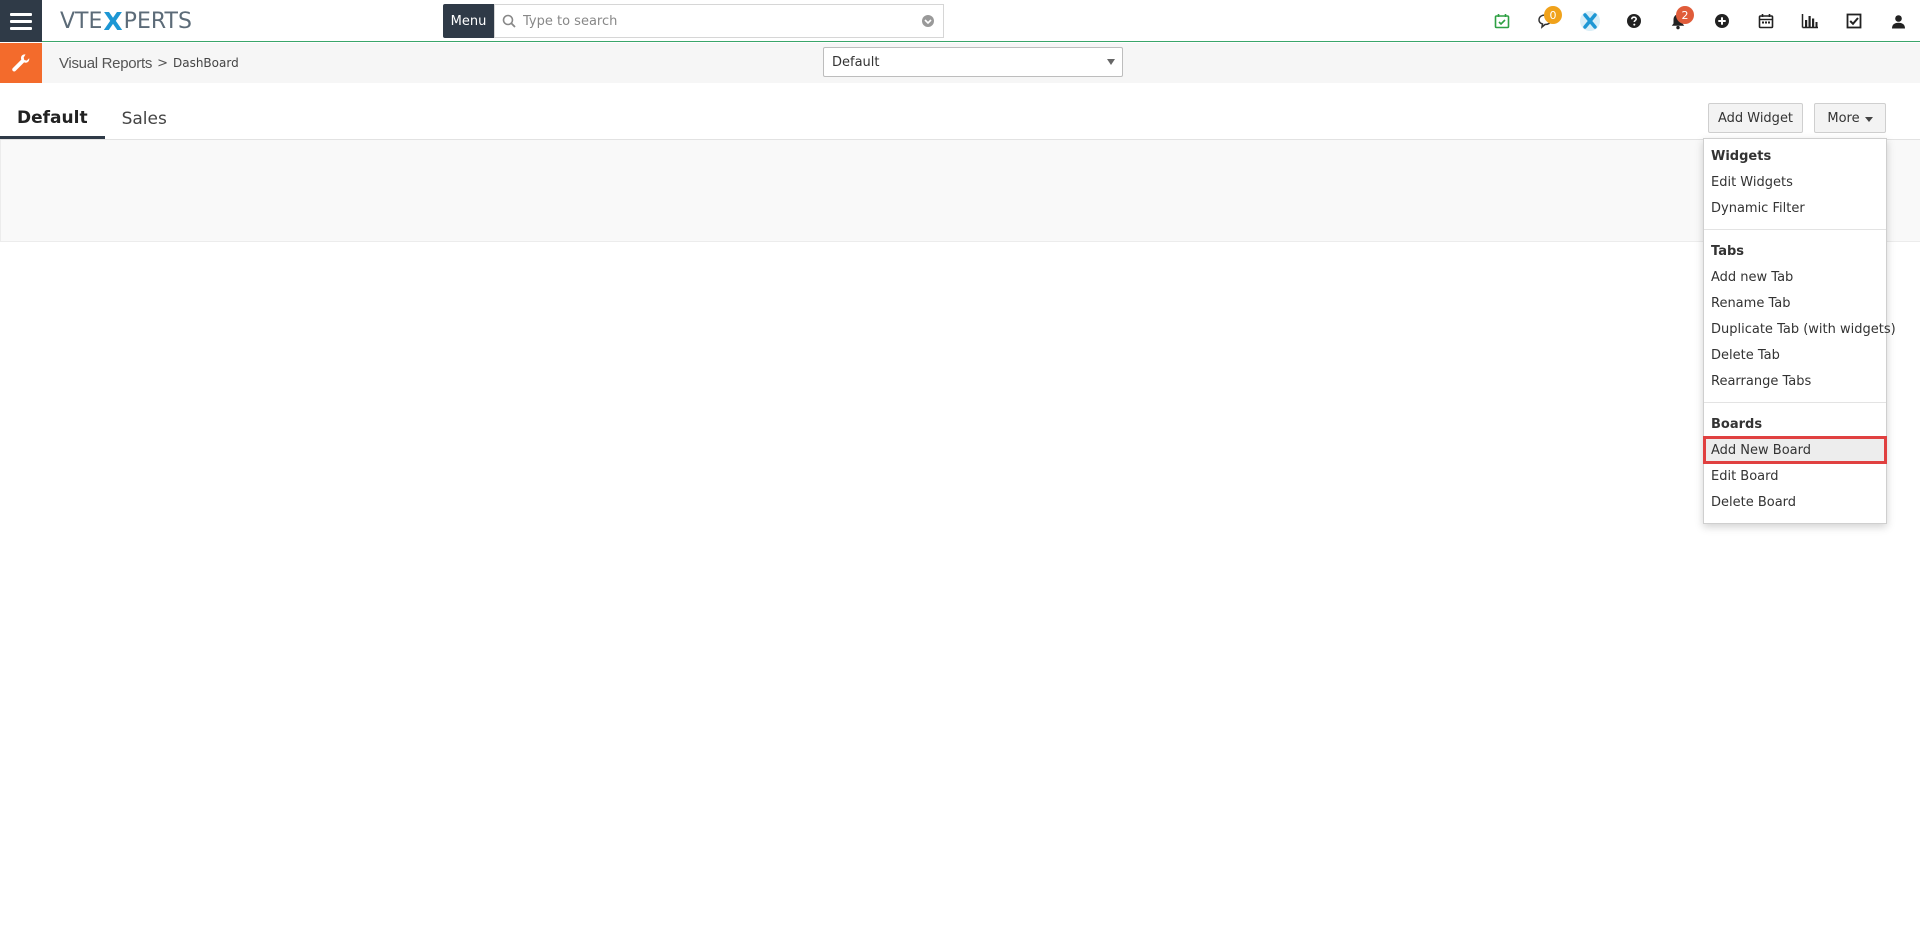 This screenshot has height=946, width=1920. Describe the element at coordinates (1868, 119) in the screenshot. I see `more-caret-icon` at that location.